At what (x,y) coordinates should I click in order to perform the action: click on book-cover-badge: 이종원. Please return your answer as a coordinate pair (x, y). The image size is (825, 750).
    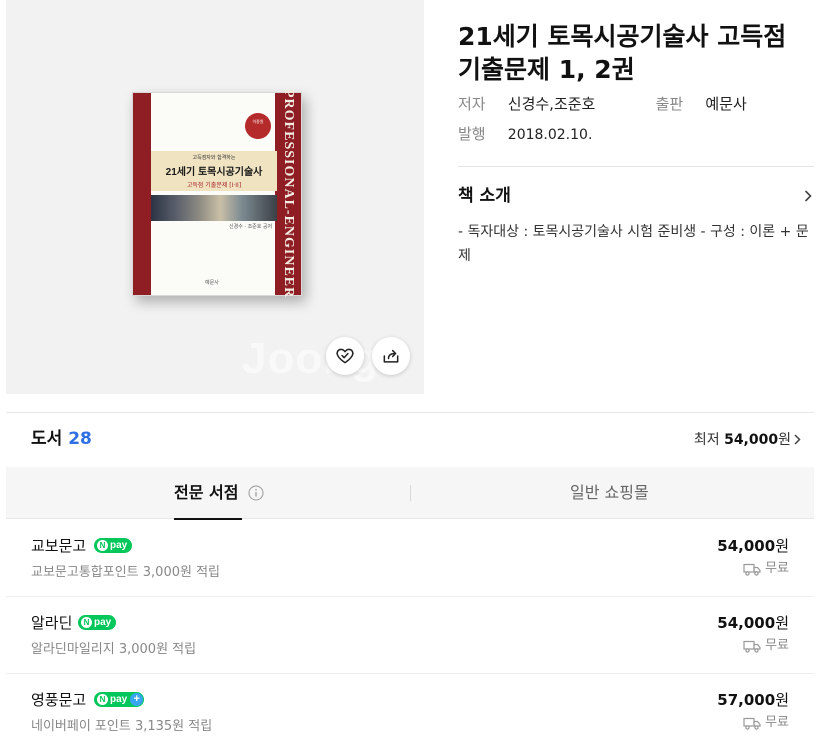
    Looking at the image, I should click on (258, 126).